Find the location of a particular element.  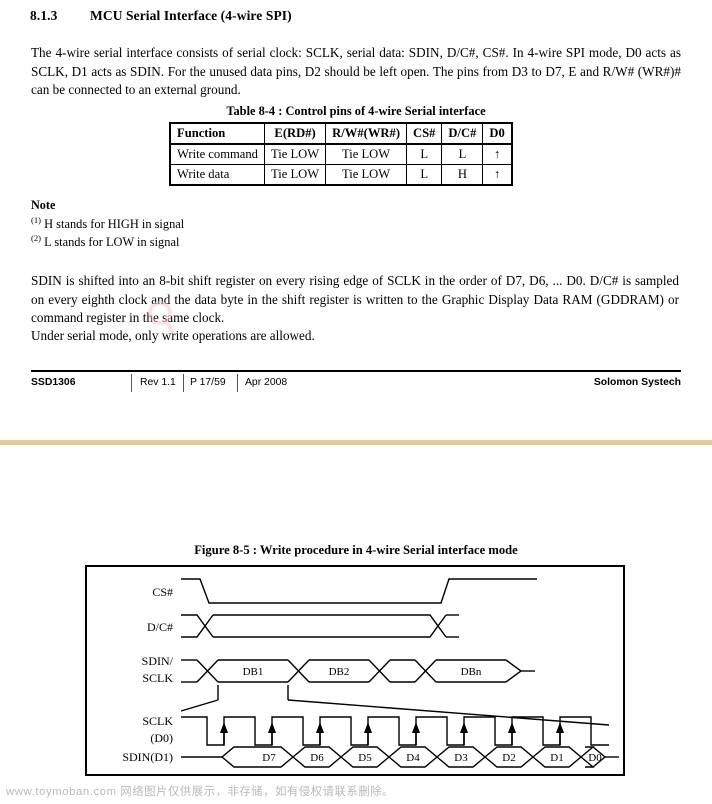

table-header-row: Function E(RD#) R/W#(WR#) CS# D/C# D0 is located at coordinates (340, 133).